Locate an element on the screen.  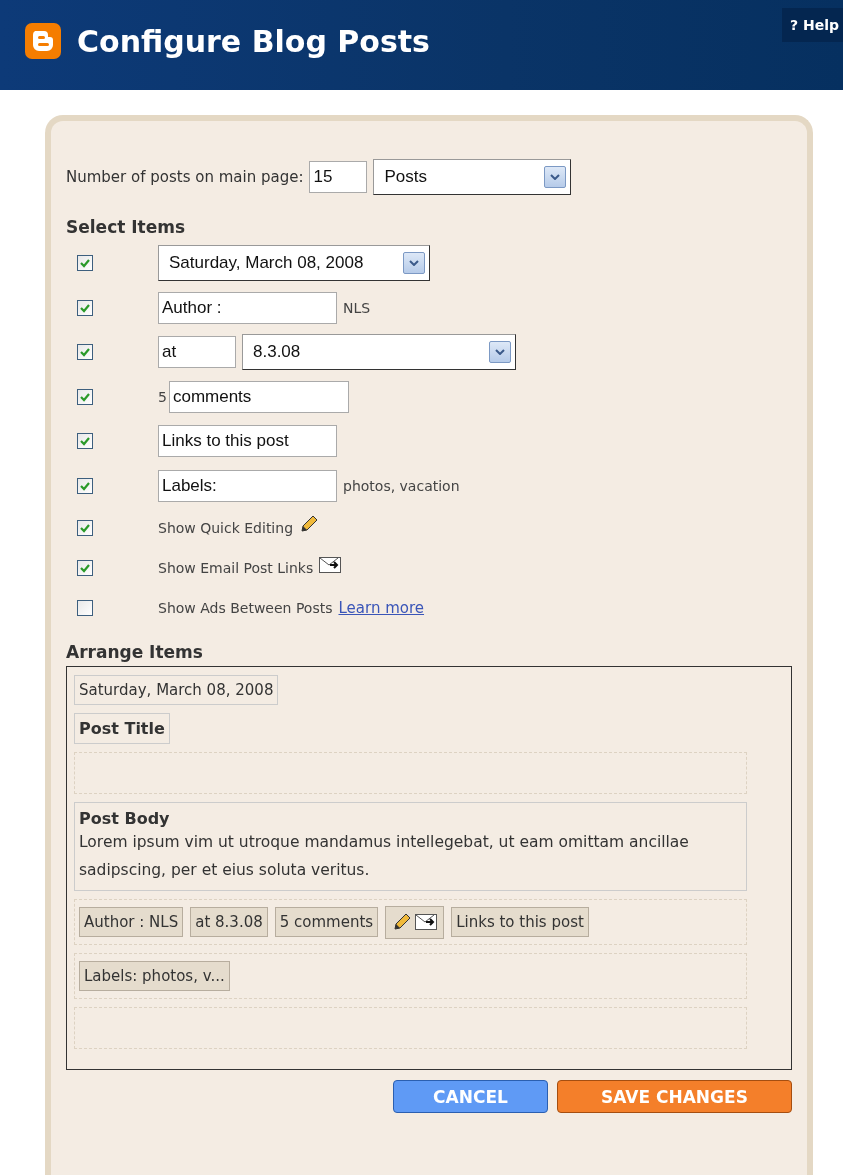
post-title-item: Post Title is located at coordinates (122, 728).